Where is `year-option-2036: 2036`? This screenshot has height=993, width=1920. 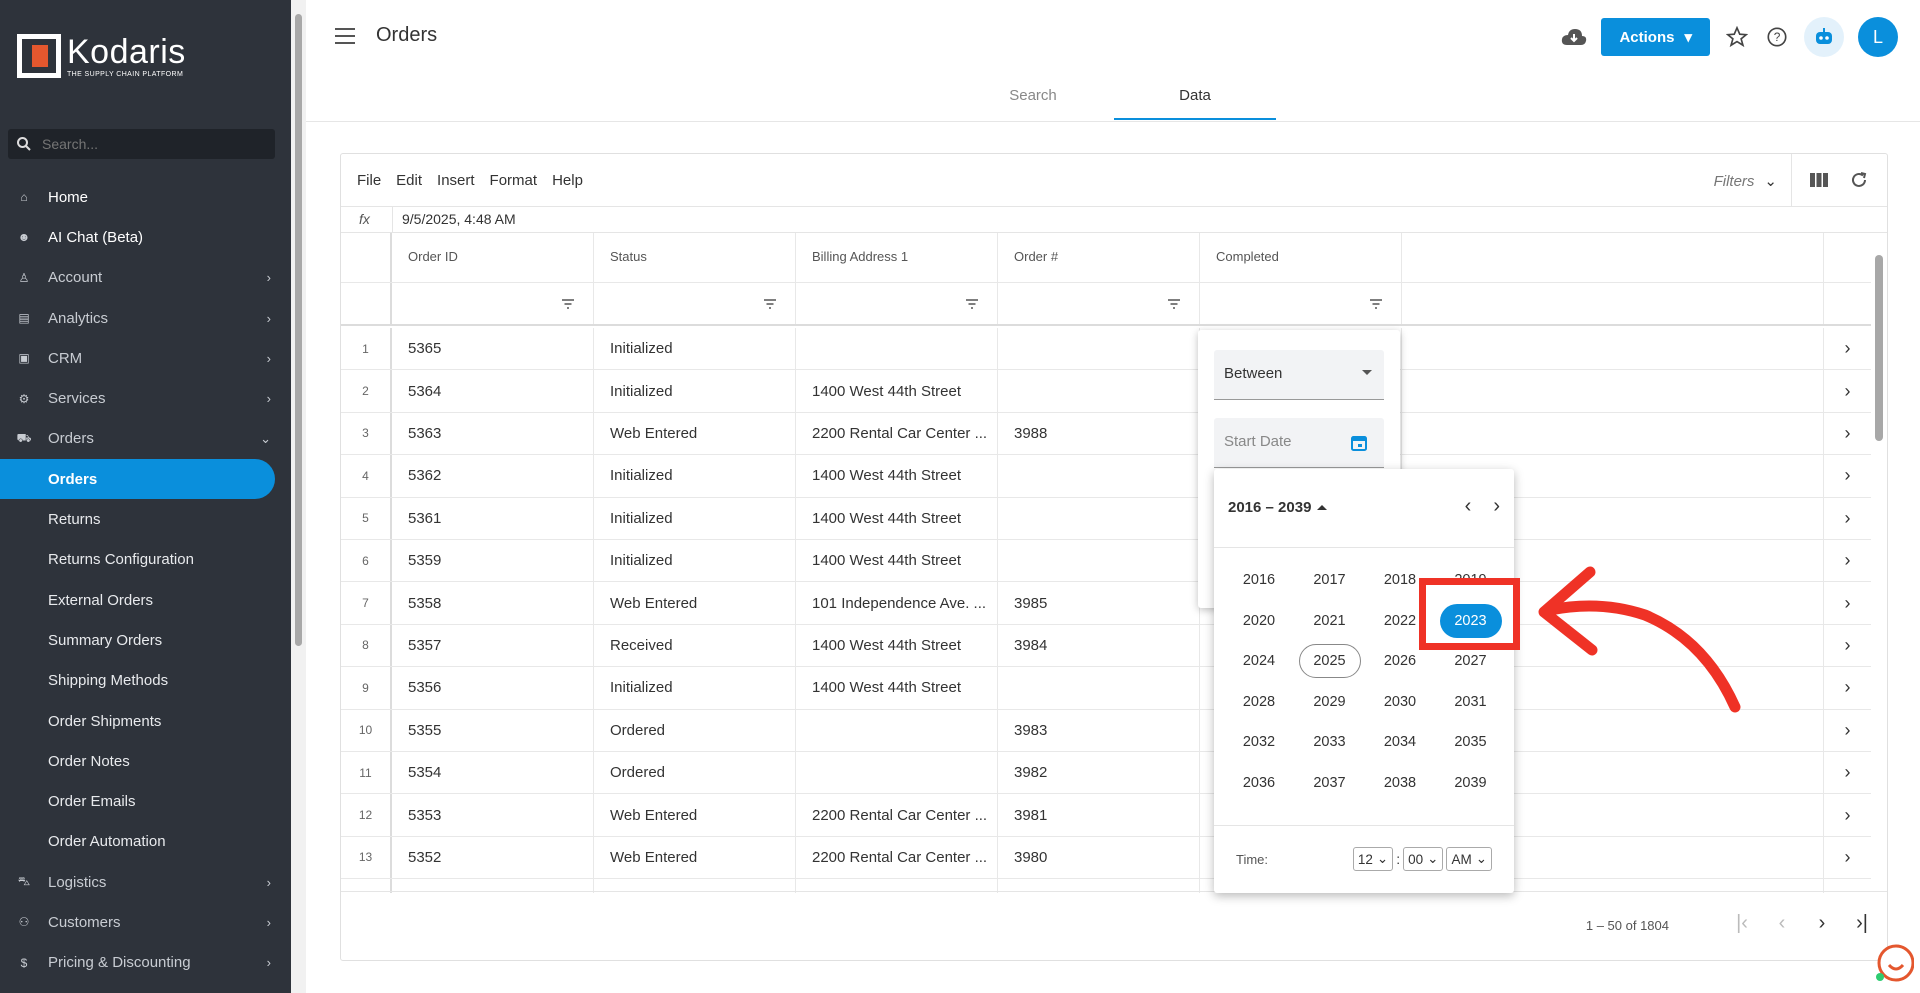
year-option-2036: 2036 is located at coordinates (1259, 783).